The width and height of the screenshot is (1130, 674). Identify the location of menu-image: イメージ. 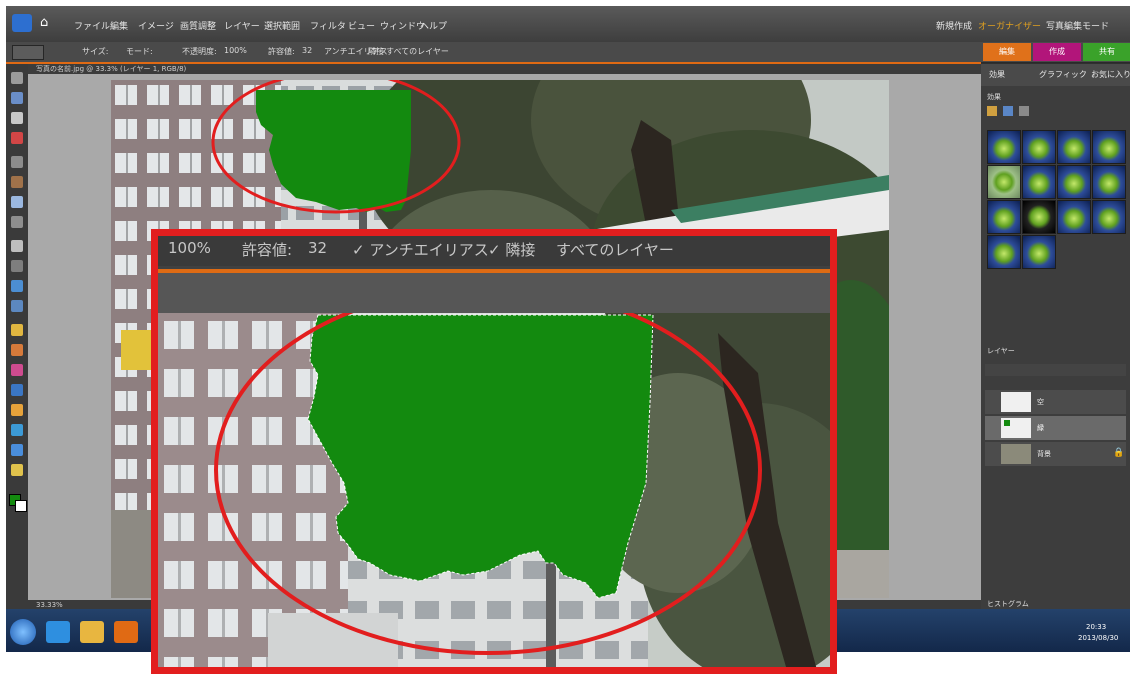
(156, 25).